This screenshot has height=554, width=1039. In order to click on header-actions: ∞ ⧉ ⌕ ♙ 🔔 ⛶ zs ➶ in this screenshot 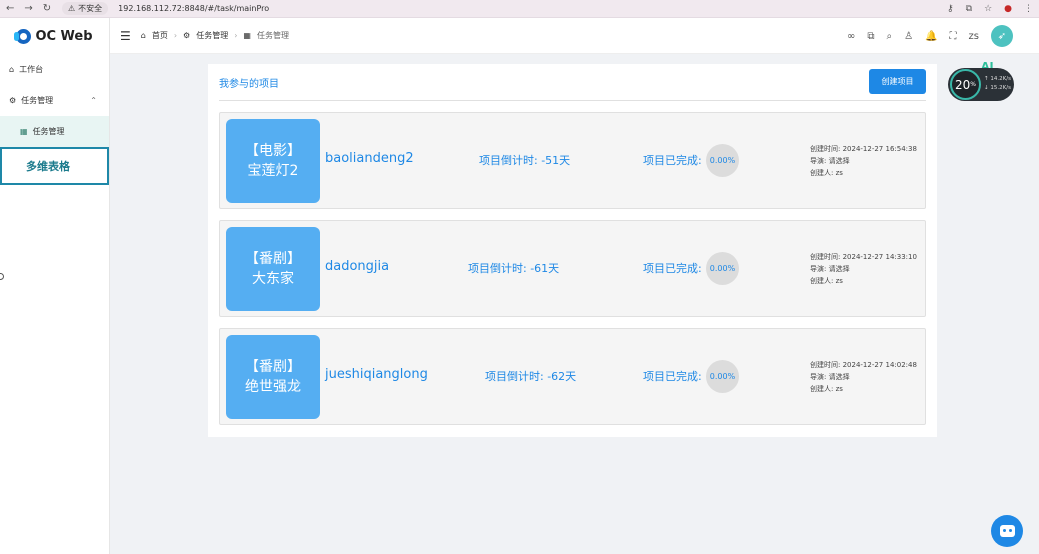, I will do `click(930, 36)`.